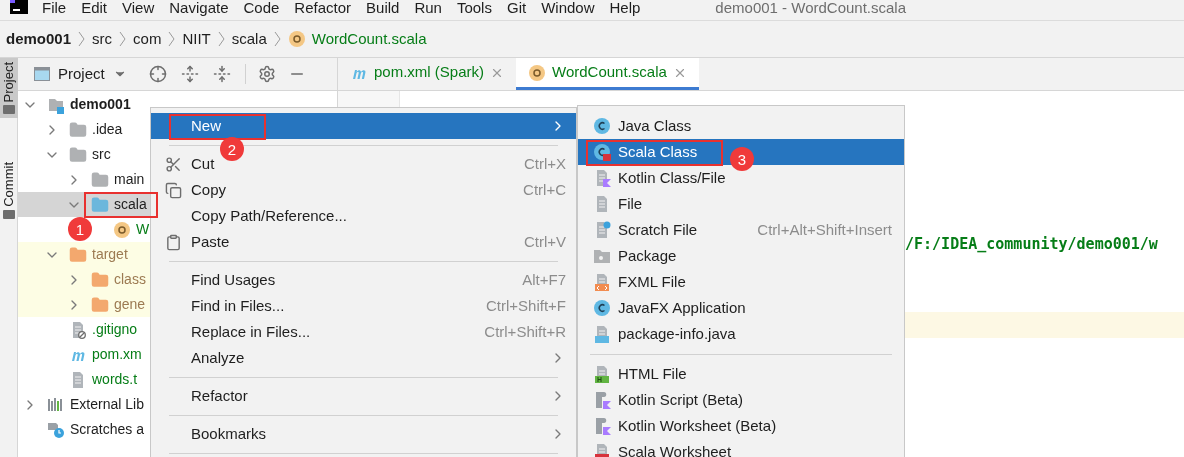 This screenshot has height=457, width=1184. Describe the element at coordinates (101, 154) in the screenshot. I see `tree-item-label: src` at that location.